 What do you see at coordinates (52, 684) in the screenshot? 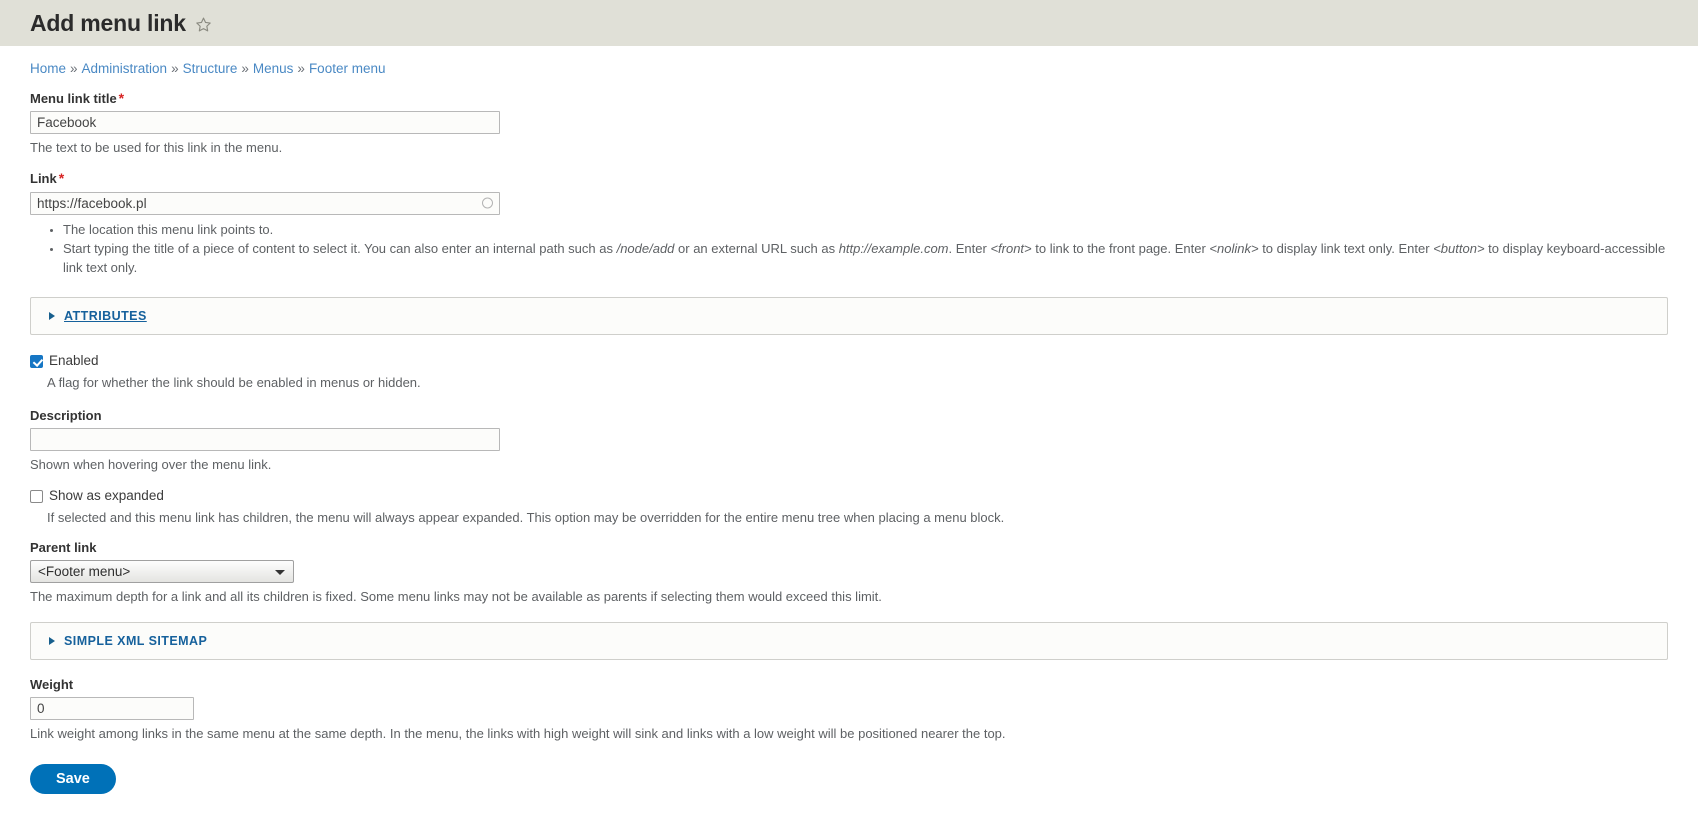
I see `weight-label: Weight` at bounding box center [52, 684].